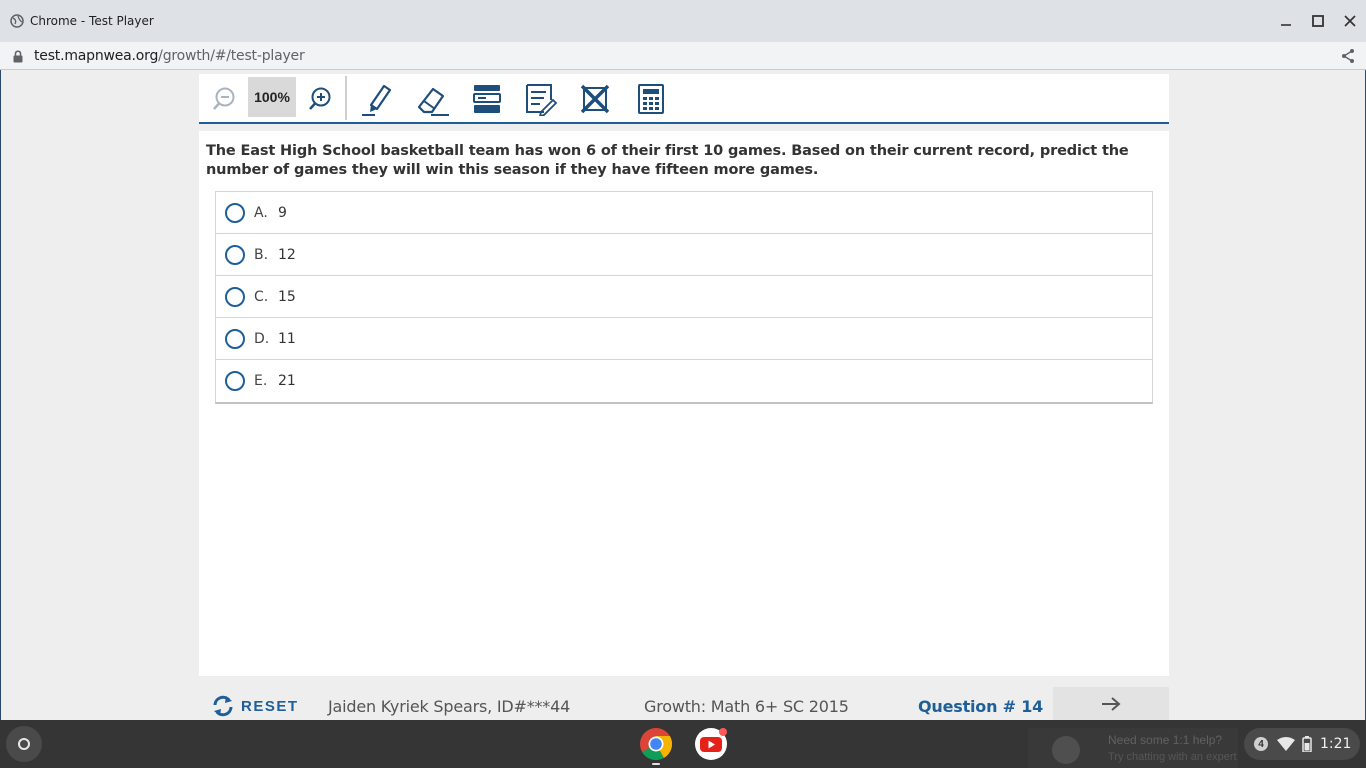 The height and width of the screenshot is (768, 1366). I want to click on chrome-app-icon, so click(656, 744).